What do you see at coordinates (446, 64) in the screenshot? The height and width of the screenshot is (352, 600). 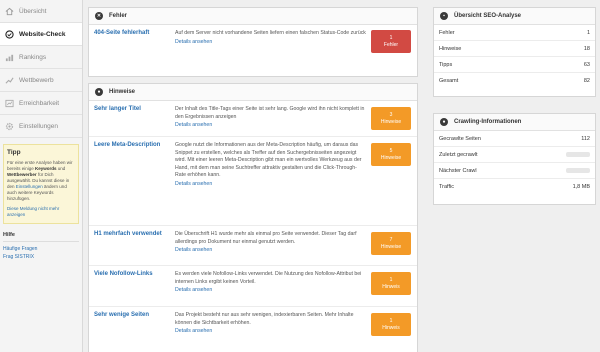 I see `stat-label: Tipps` at bounding box center [446, 64].